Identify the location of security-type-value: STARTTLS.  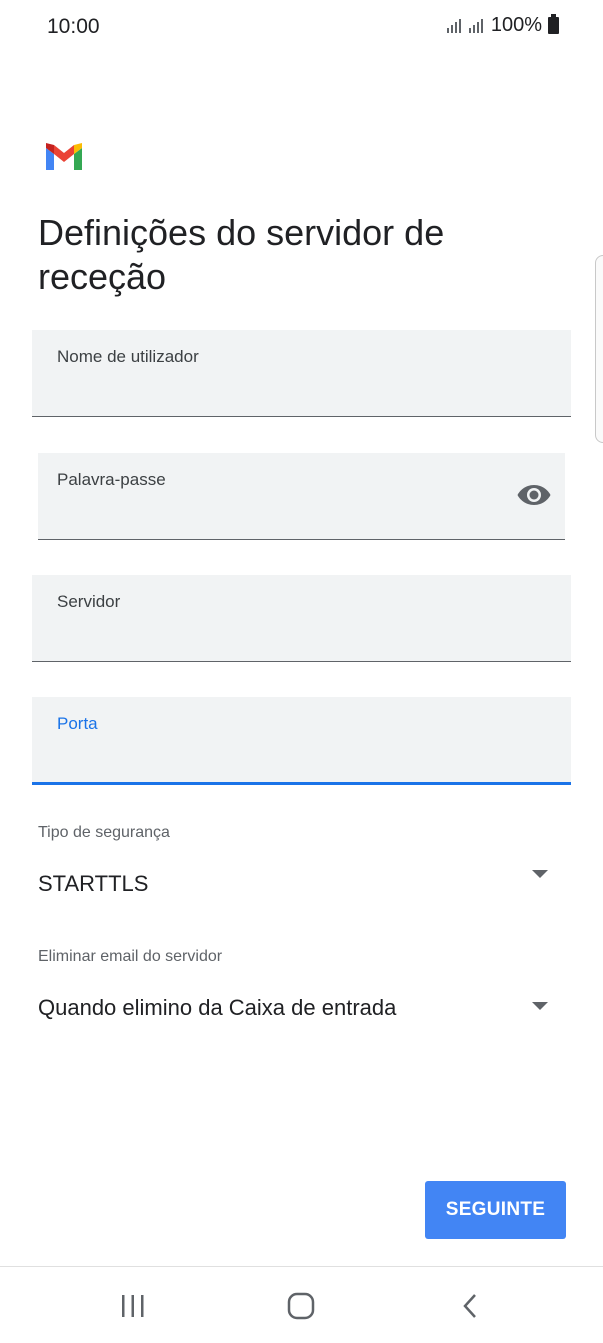
(93, 883).